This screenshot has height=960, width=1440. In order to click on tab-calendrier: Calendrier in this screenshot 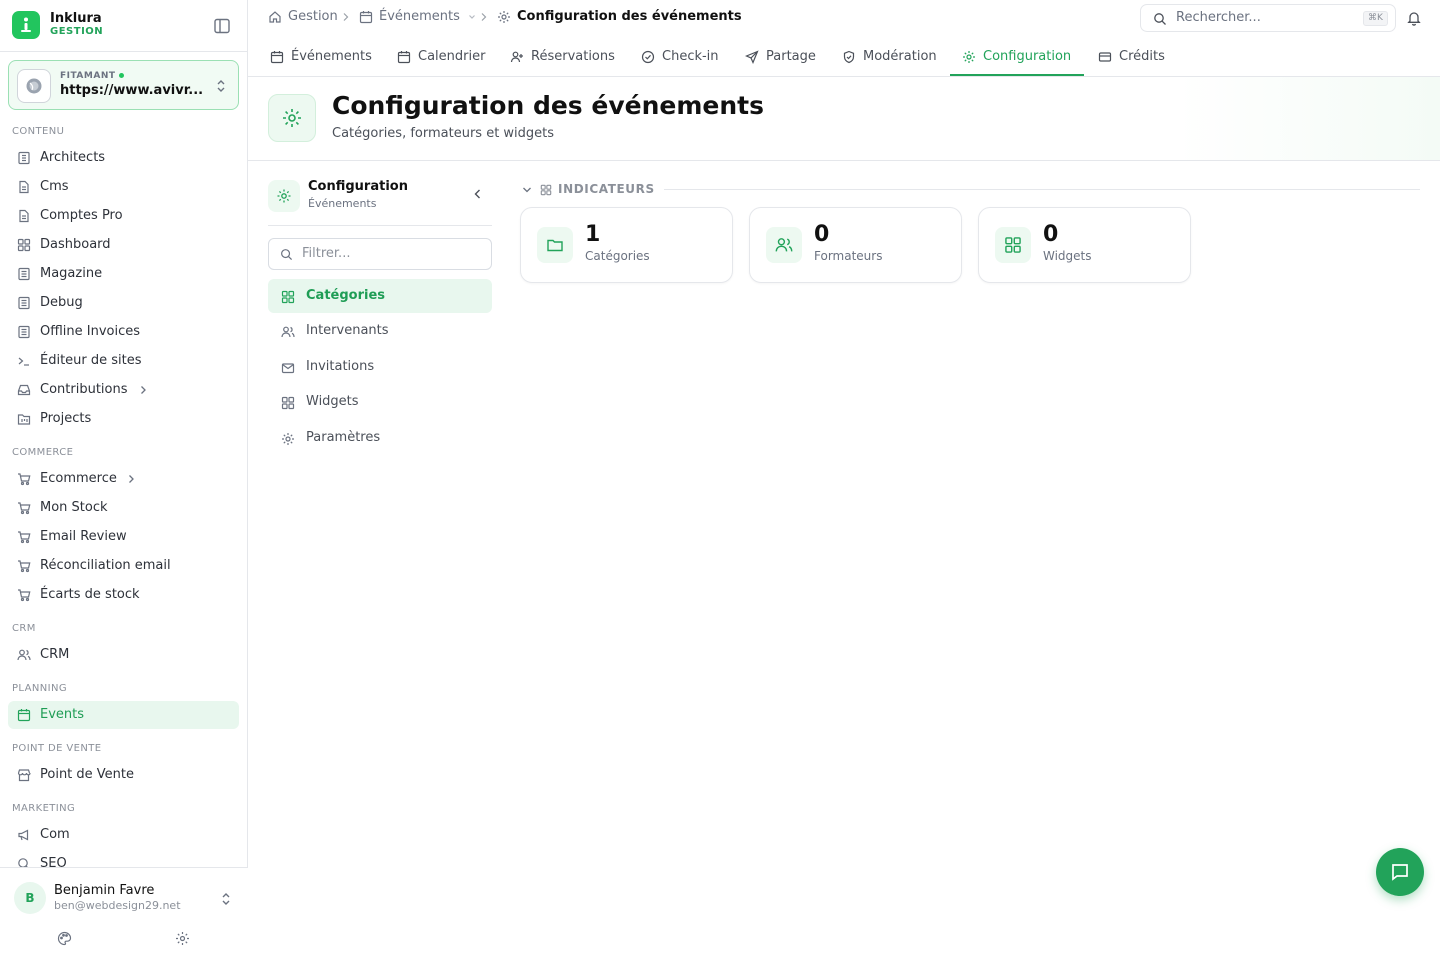, I will do `click(441, 56)`.